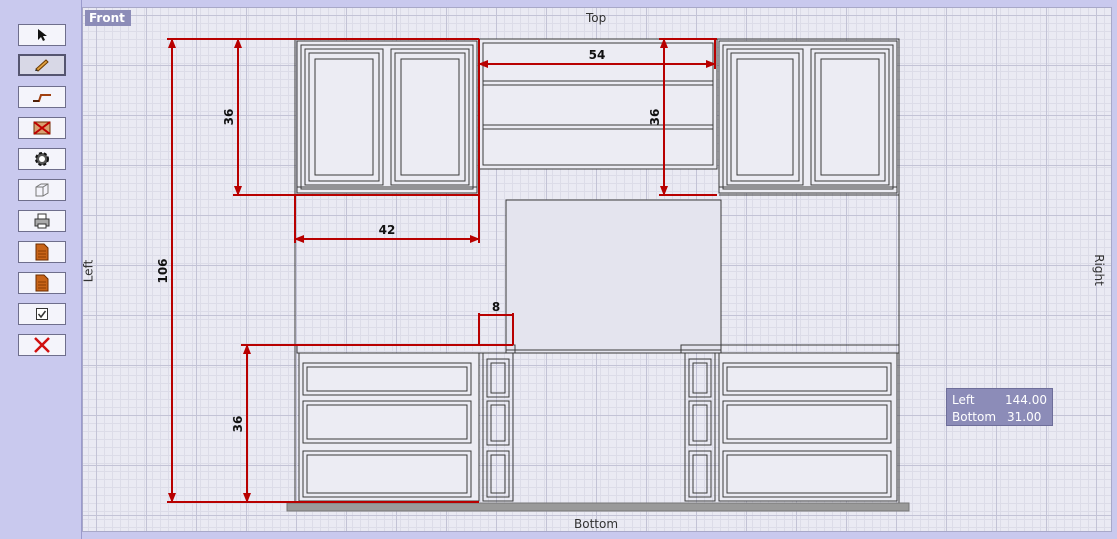 Image resolution: width=1117 pixels, height=539 pixels. What do you see at coordinates (791, 427) in the screenshot?
I see `right-base-cabinet` at bounding box center [791, 427].